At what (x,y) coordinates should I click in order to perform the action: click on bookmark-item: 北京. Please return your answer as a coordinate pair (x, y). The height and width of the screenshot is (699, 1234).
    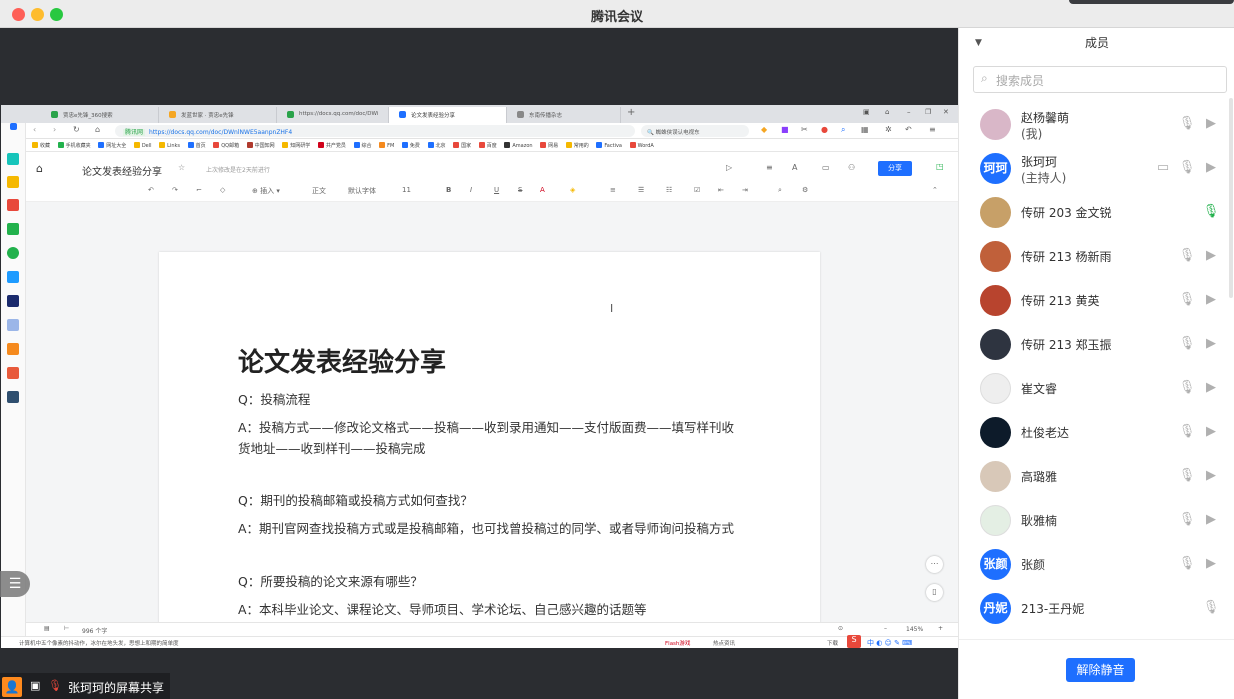
    Looking at the image, I should click on (436, 145).